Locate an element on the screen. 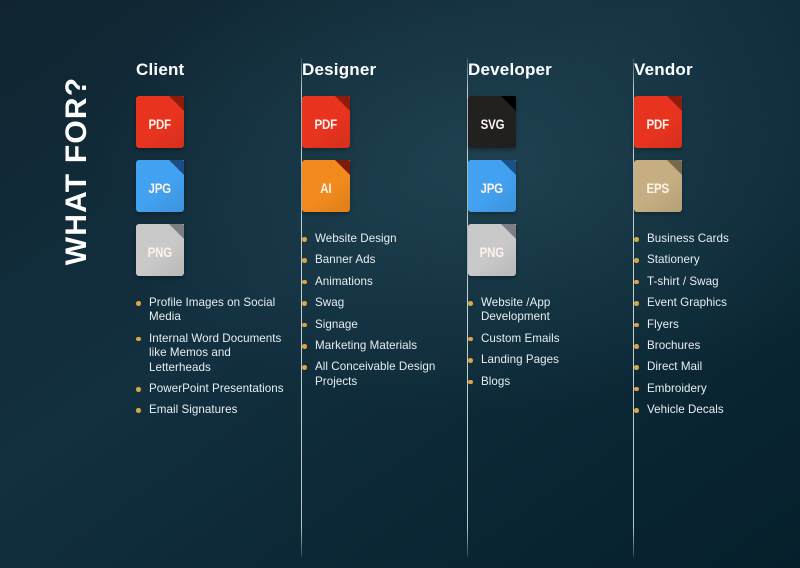 Image resolution: width=800 pixels, height=568 pixels. file-icon-svg: SVG is located at coordinates (492, 122).